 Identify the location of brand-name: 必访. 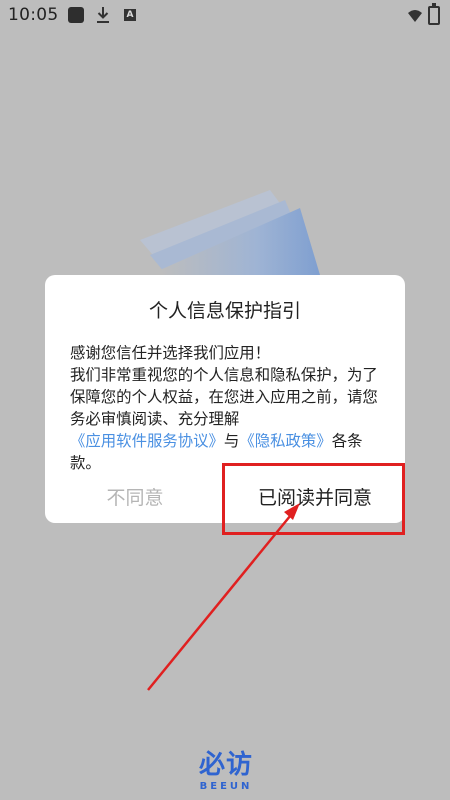
(225, 765).